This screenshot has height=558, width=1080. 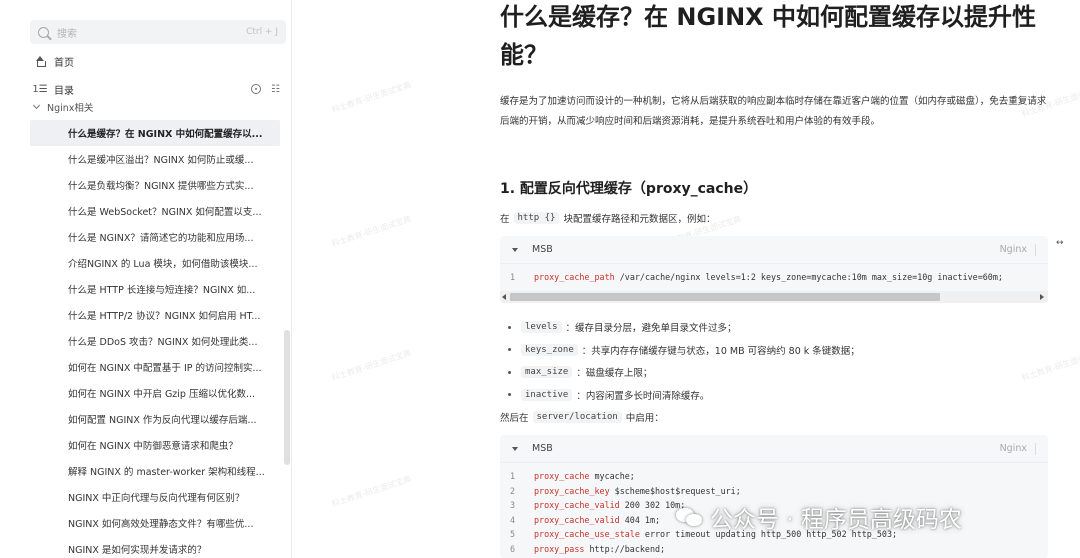 What do you see at coordinates (614, 374) in the screenshot?
I see `bullet-text: ：磁盘缓存上限；` at bounding box center [614, 374].